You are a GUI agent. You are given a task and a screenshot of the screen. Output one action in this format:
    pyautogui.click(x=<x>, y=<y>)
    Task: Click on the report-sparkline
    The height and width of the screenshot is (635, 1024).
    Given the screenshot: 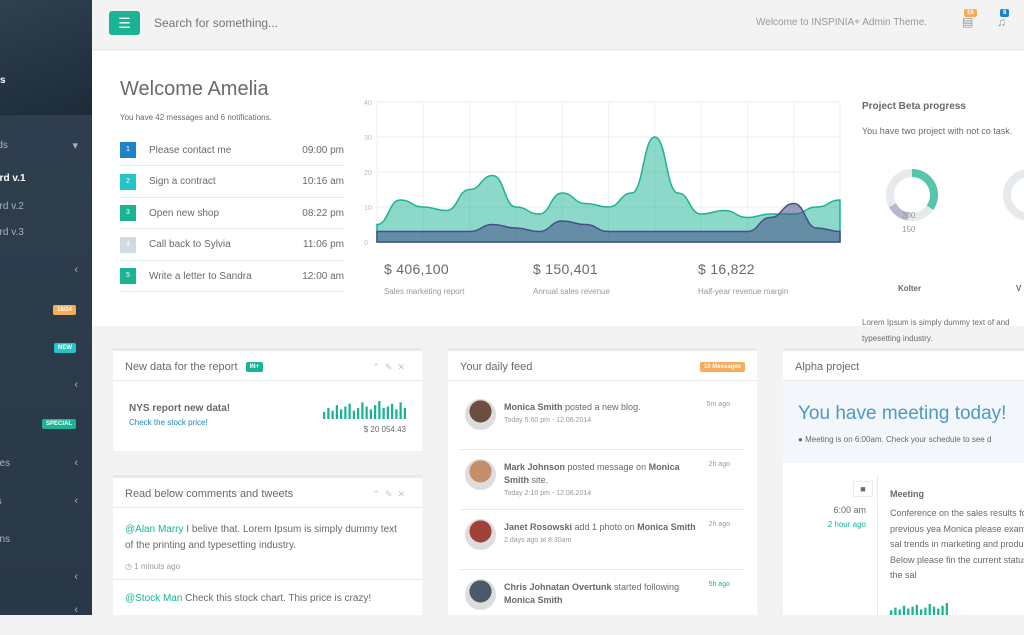 What is the action you would take?
    pyautogui.click(x=364, y=410)
    